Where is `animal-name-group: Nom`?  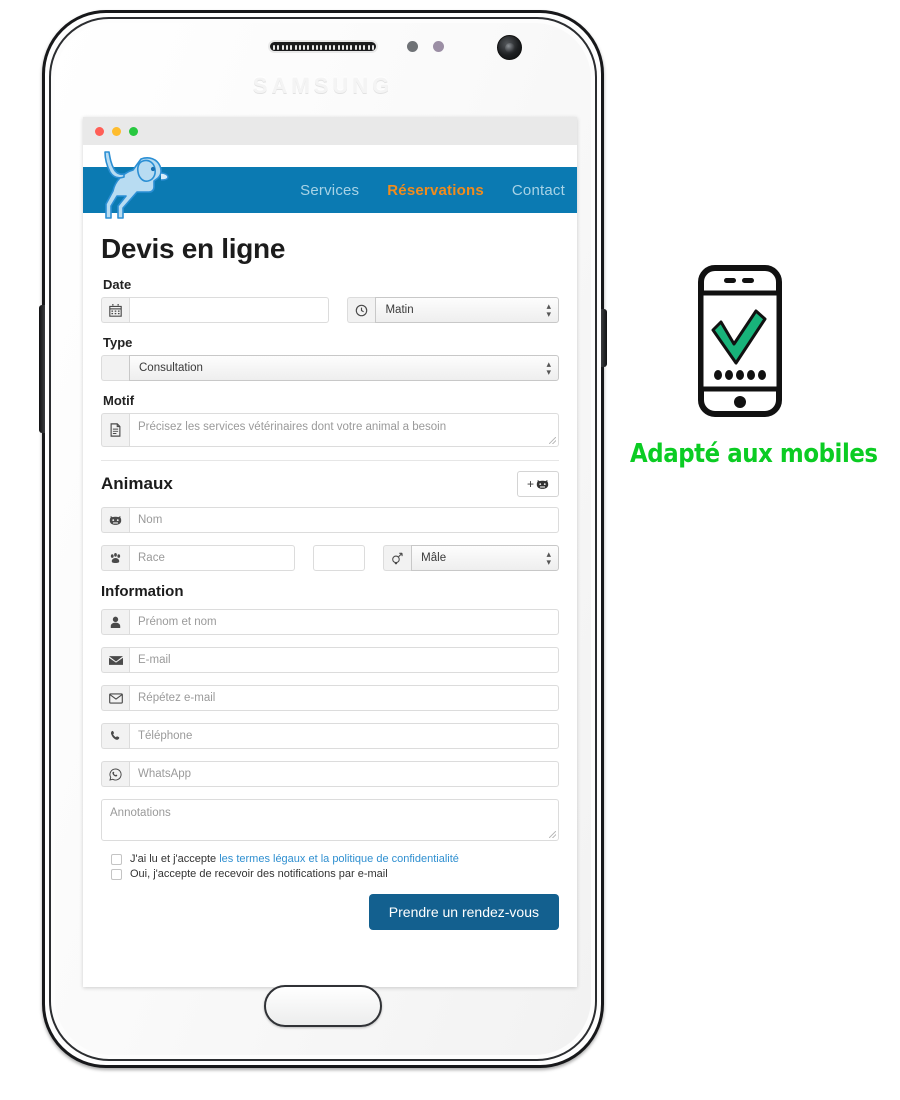
animal-name-group: Nom is located at coordinates (330, 520).